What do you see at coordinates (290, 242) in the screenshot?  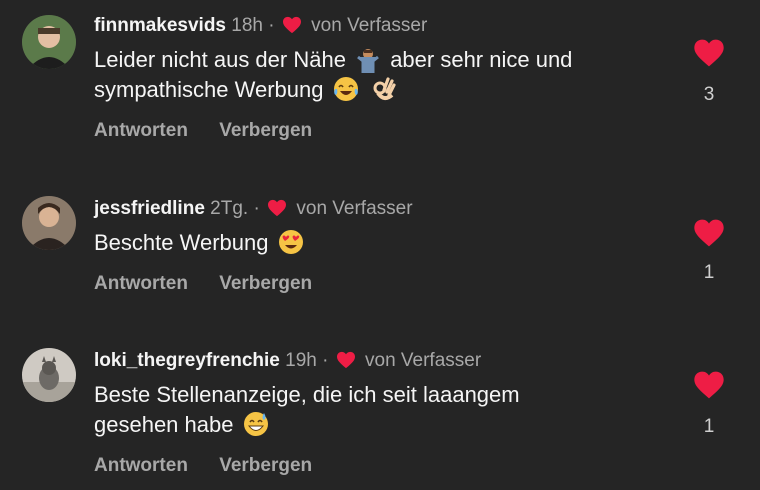 I see `heart-eyes-emoji` at bounding box center [290, 242].